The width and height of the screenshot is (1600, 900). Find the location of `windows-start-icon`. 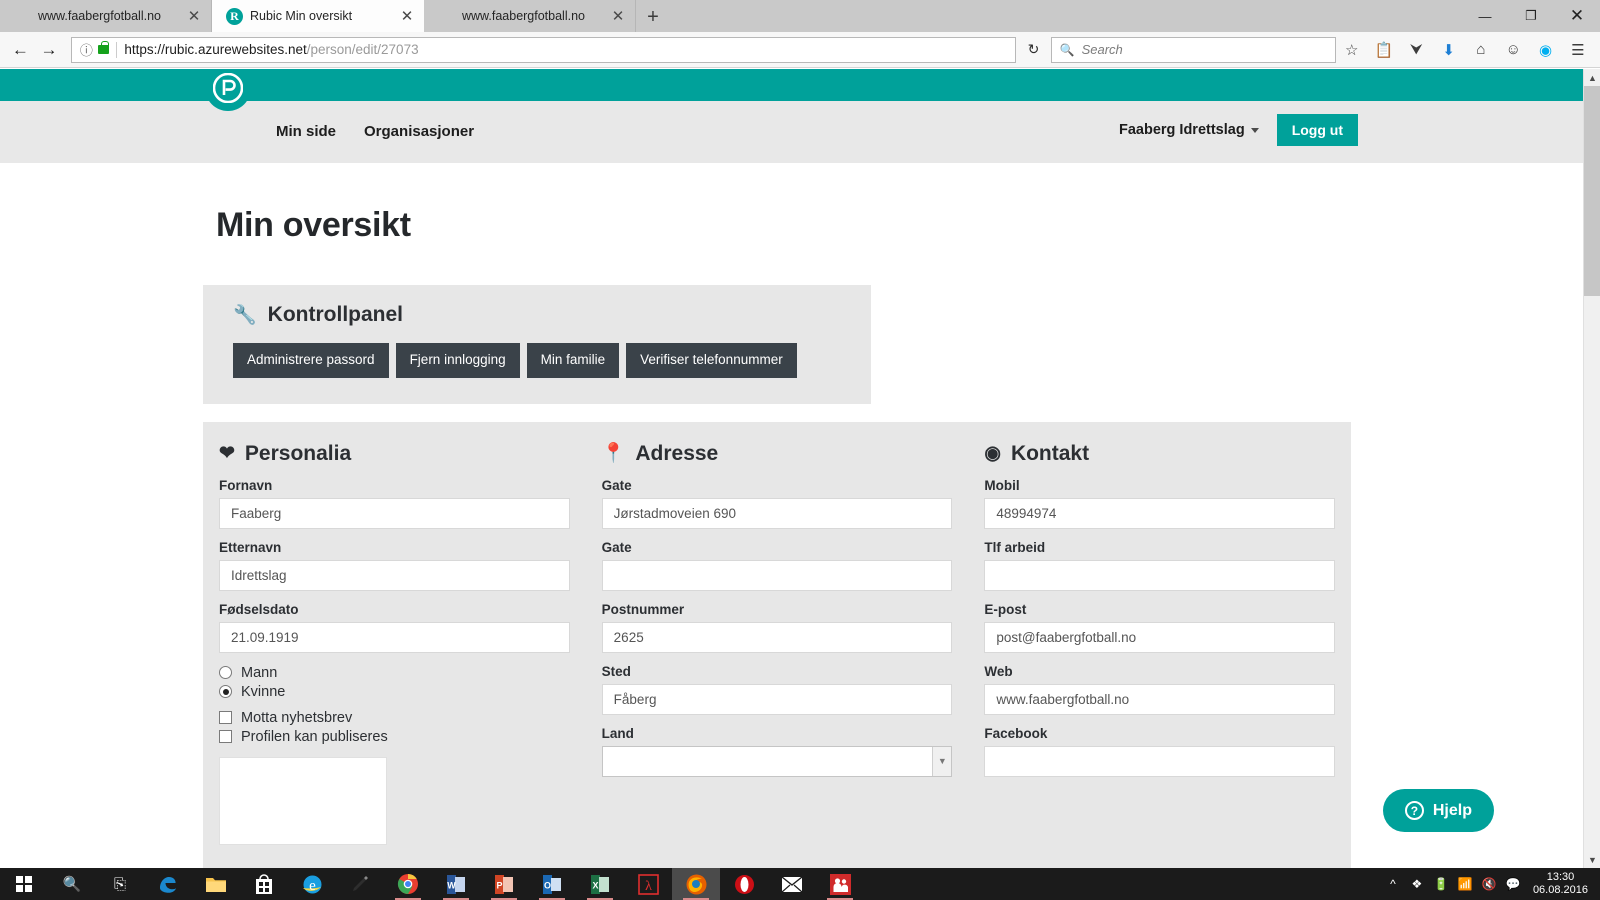

windows-start-icon is located at coordinates (24, 884).